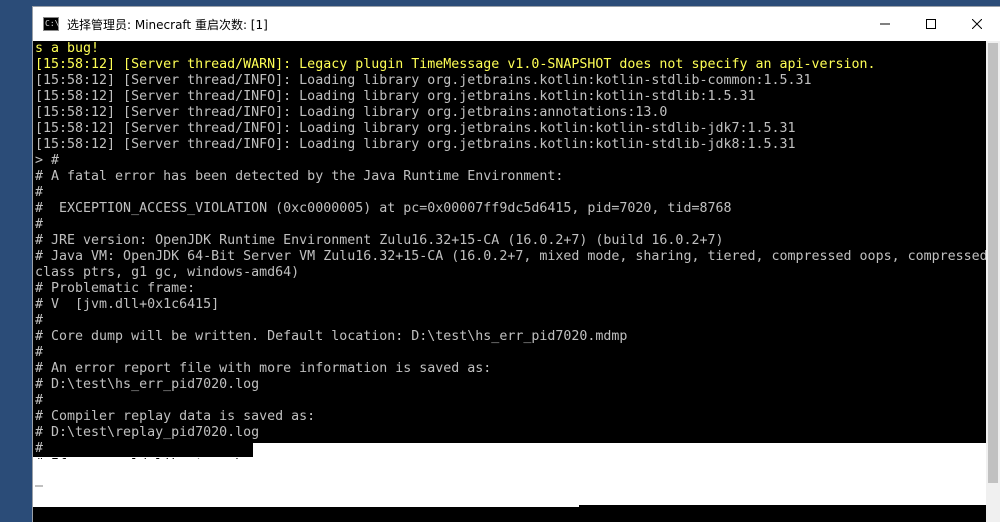  I want to click on vertical-scrollbar, so click(993, 281).